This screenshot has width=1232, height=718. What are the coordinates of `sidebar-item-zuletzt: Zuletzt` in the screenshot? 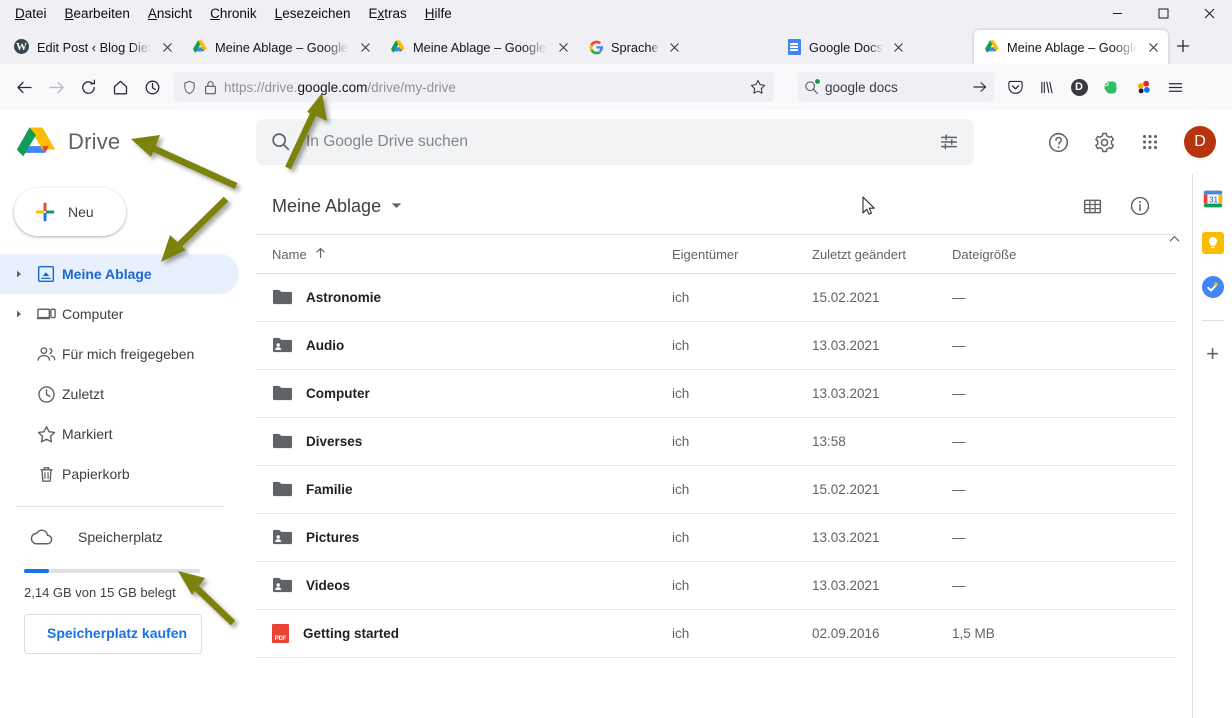 It's located at (120, 394).